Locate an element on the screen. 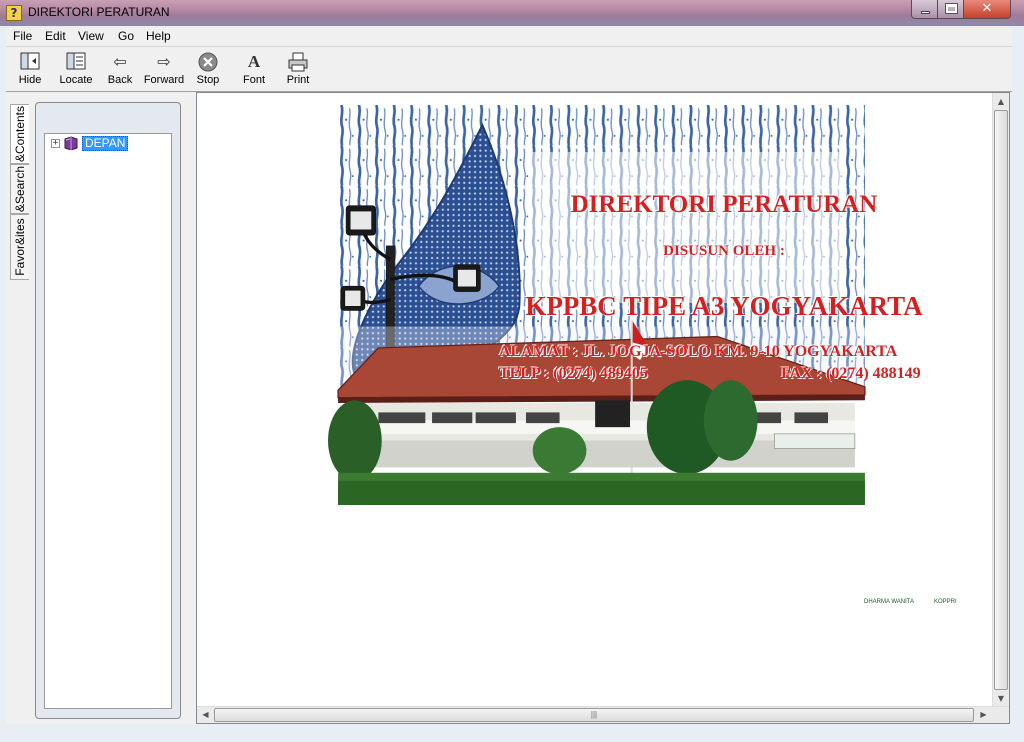 Image resolution: width=1024 pixels, height=742 pixels. help-app-icon: ? is located at coordinates (14, 13).